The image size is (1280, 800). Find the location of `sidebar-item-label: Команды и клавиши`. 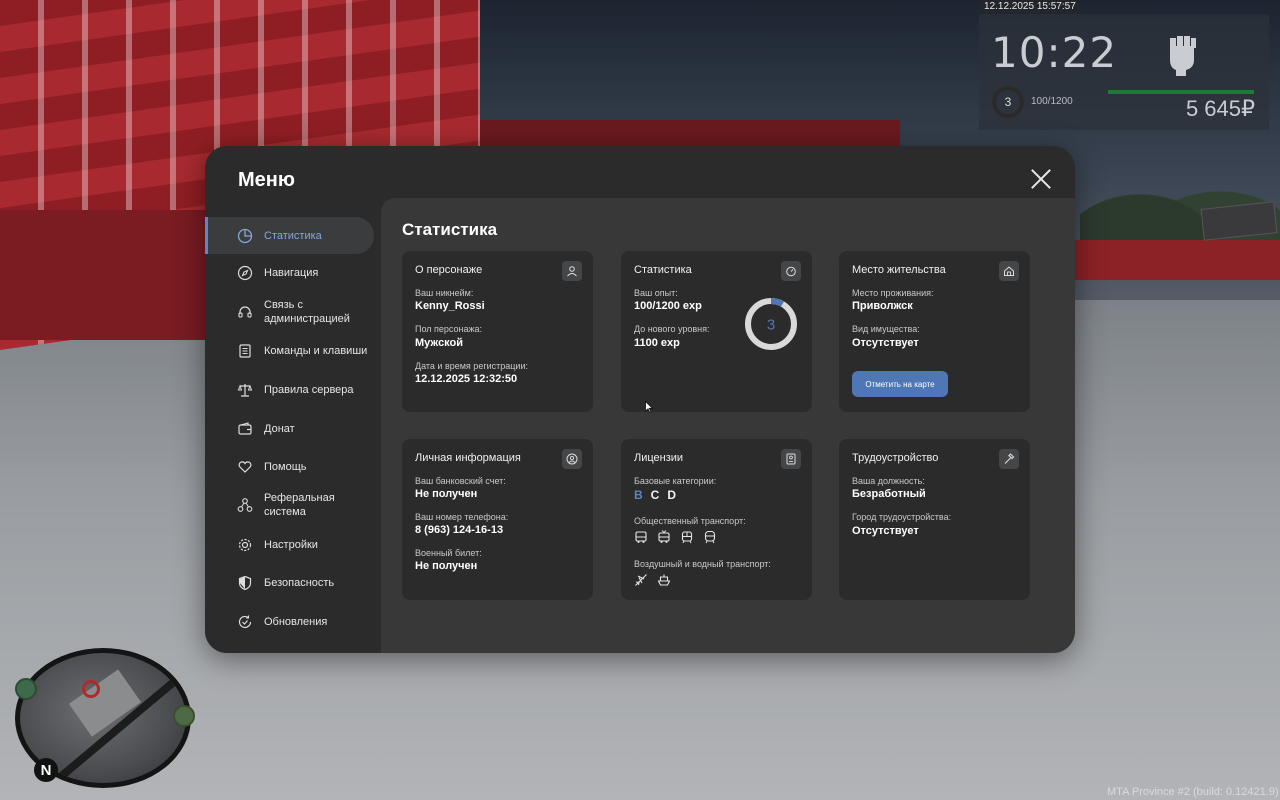

sidebar-item-label: Команды и клавиши is located at coordinates (316, 351).